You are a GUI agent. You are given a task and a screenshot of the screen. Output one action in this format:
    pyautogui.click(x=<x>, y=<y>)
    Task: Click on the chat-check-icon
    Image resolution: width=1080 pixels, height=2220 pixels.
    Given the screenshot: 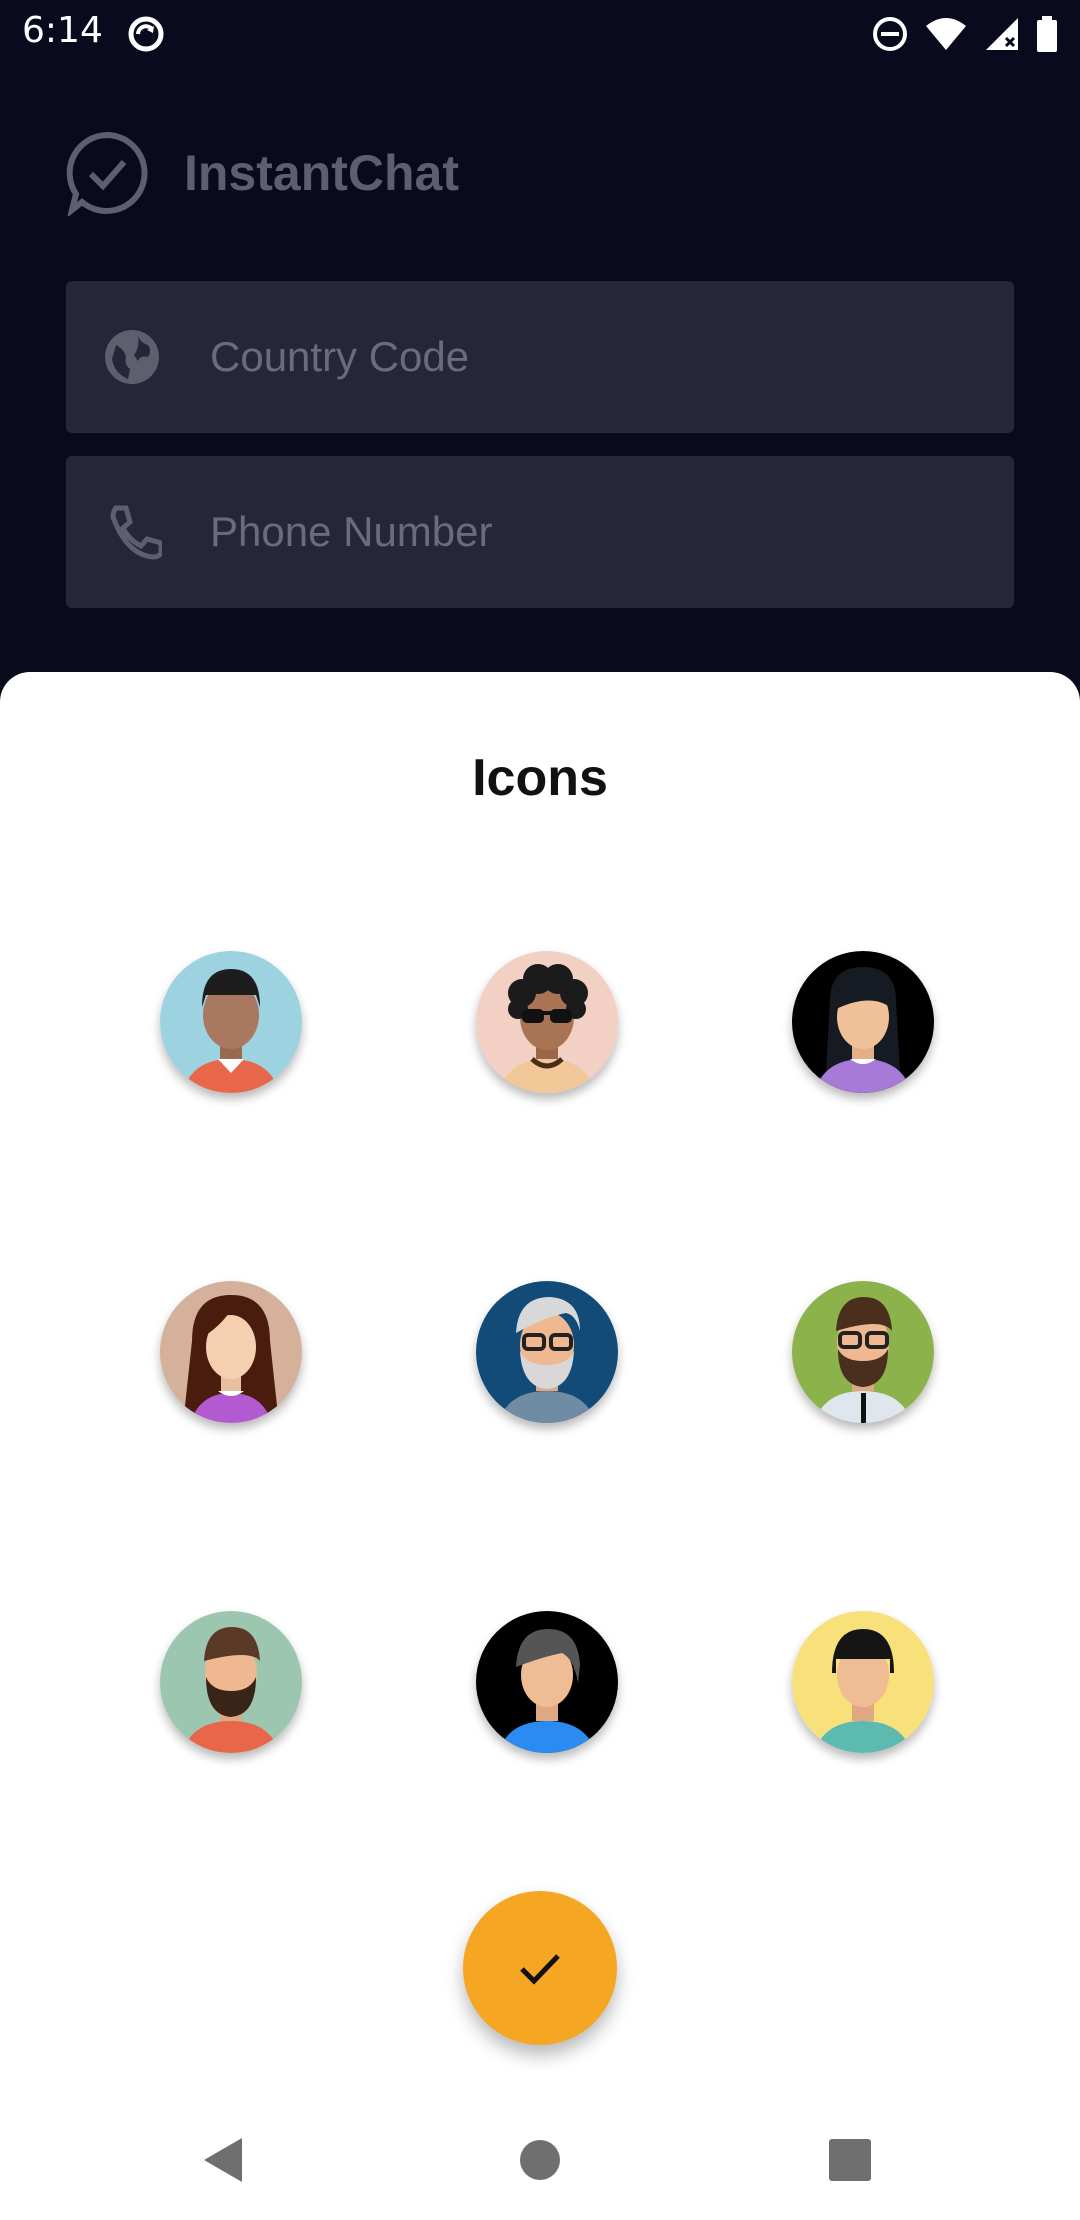 What is the action you would take?
    pyautogui.click(x=107, y=173)
    